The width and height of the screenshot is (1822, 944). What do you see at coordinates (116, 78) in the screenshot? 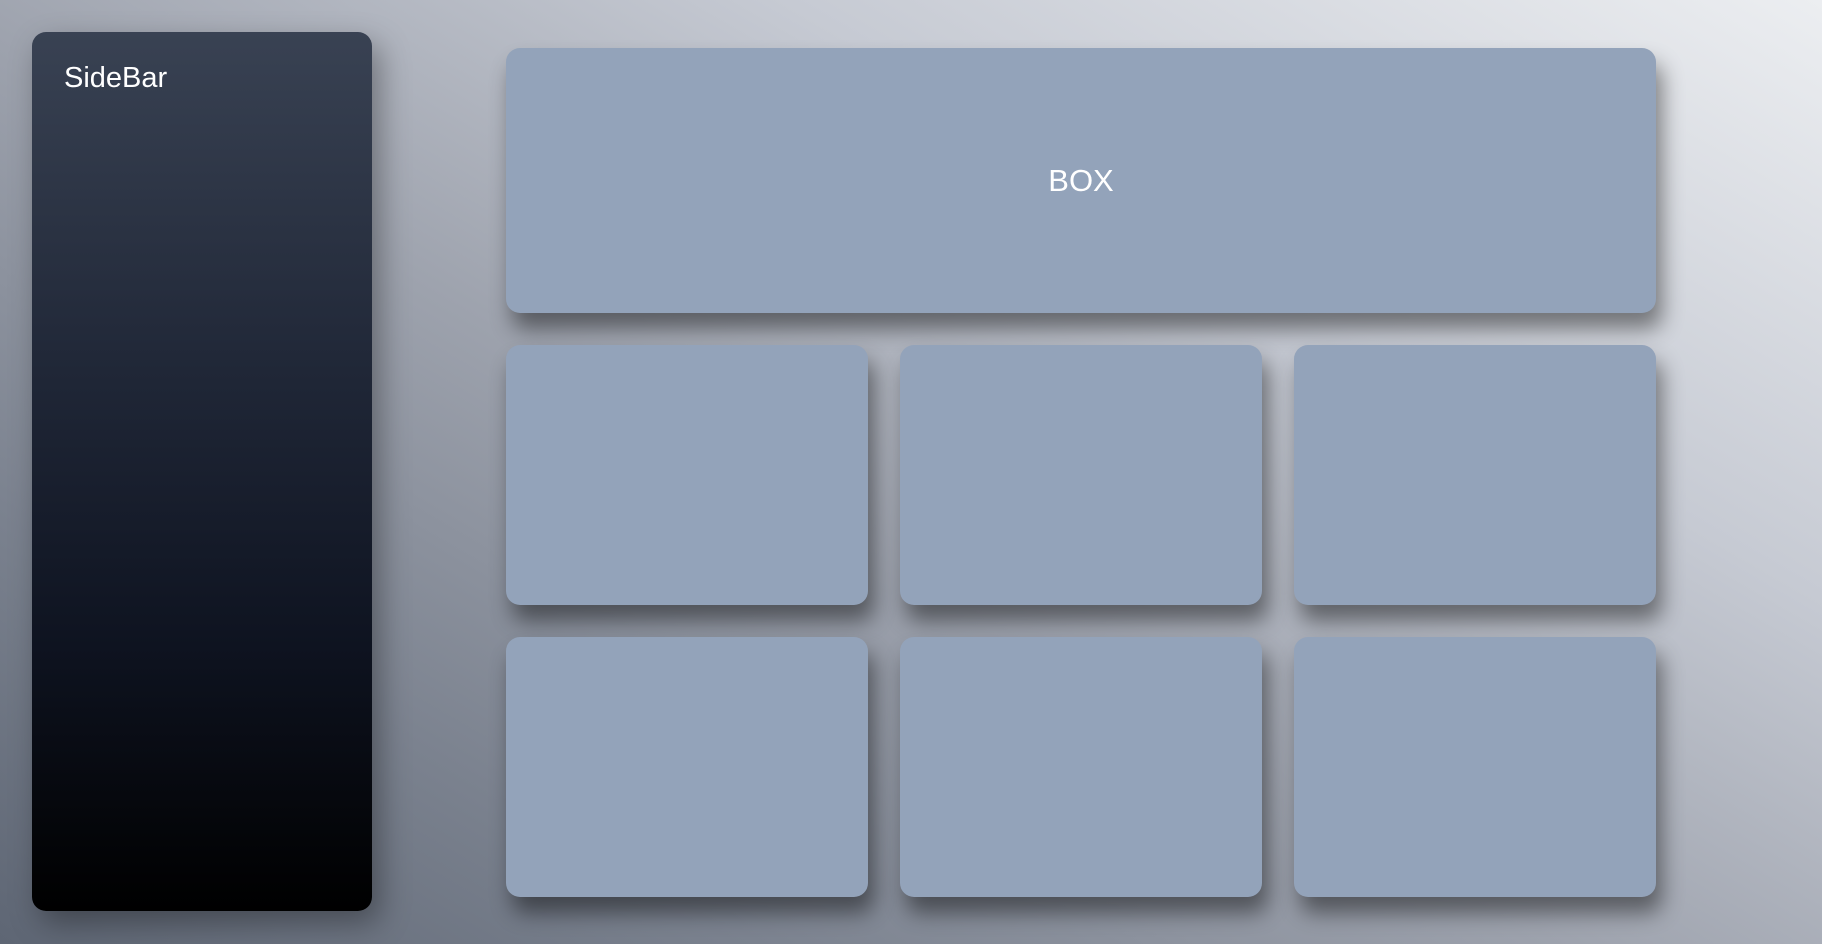
I see `sidebar-title: SideBar` at bounding box center [116, 78].